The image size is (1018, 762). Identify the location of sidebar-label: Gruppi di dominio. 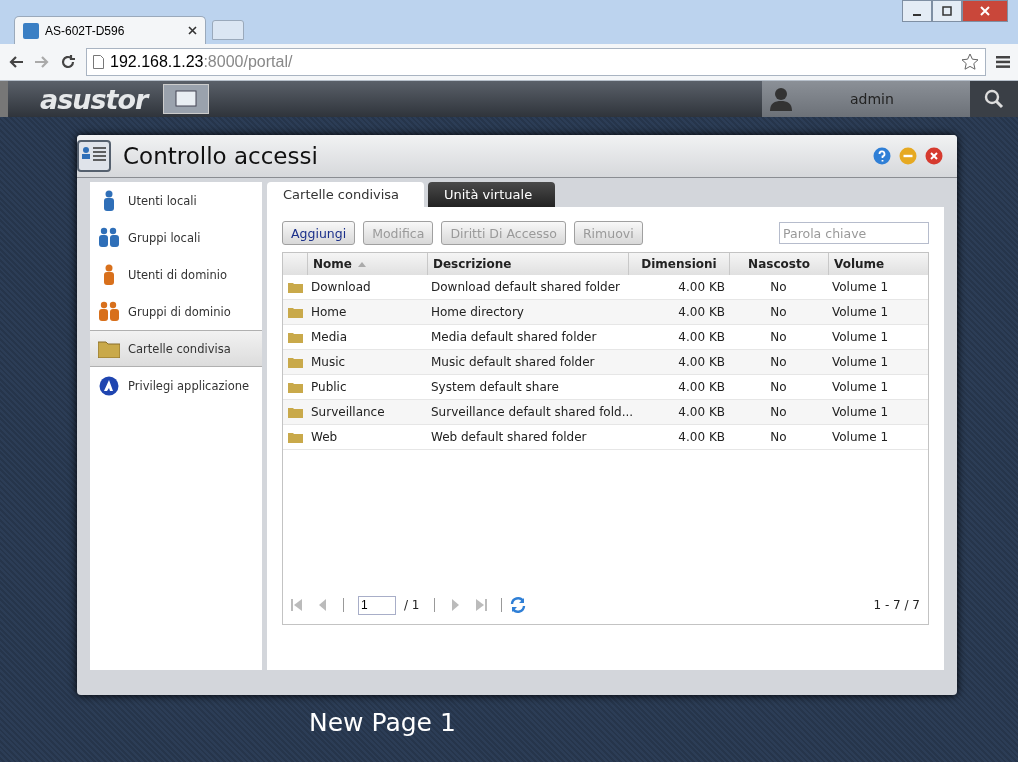
(179, 311).